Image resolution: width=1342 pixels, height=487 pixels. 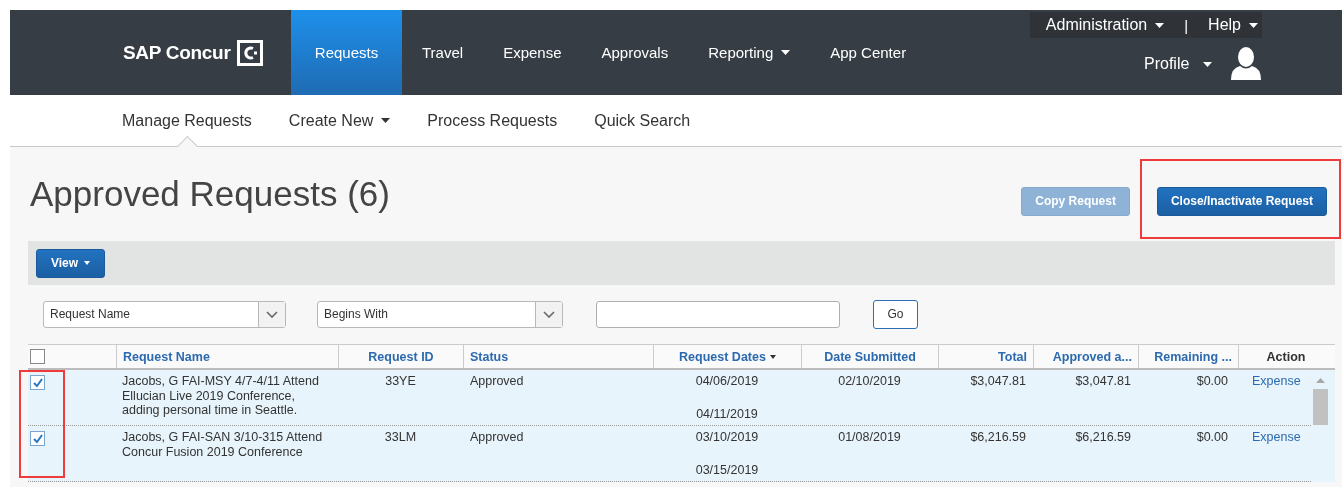 I want to click on column-header: Action, so click(x=1286, y=356).